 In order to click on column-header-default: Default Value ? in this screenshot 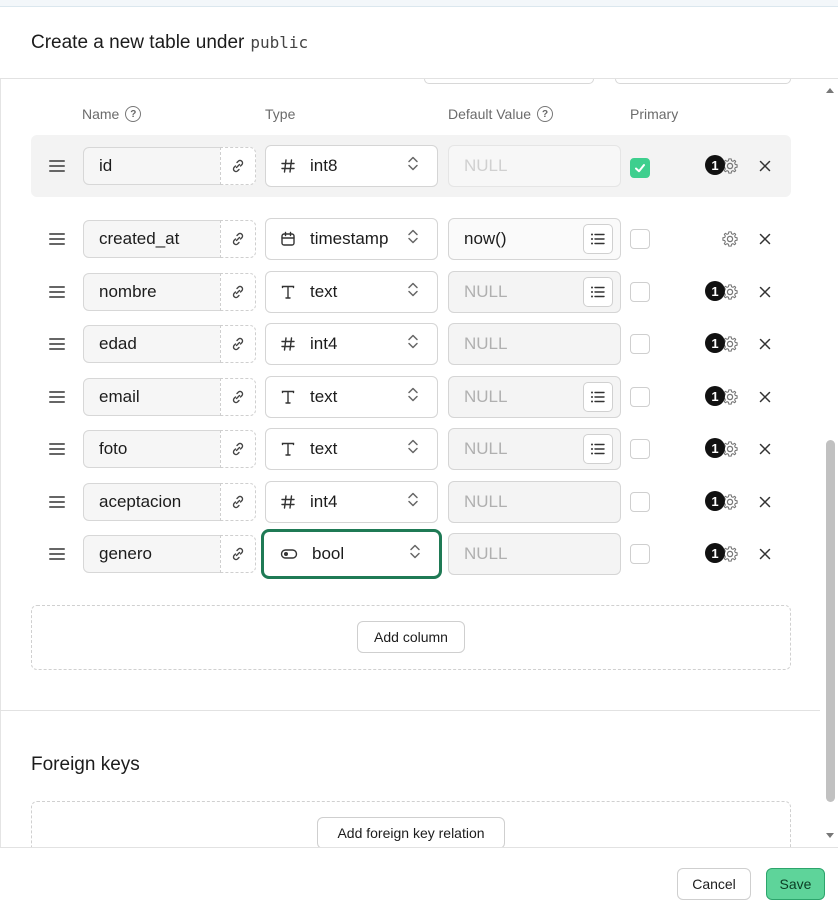, I will do `click(501, 114)`.